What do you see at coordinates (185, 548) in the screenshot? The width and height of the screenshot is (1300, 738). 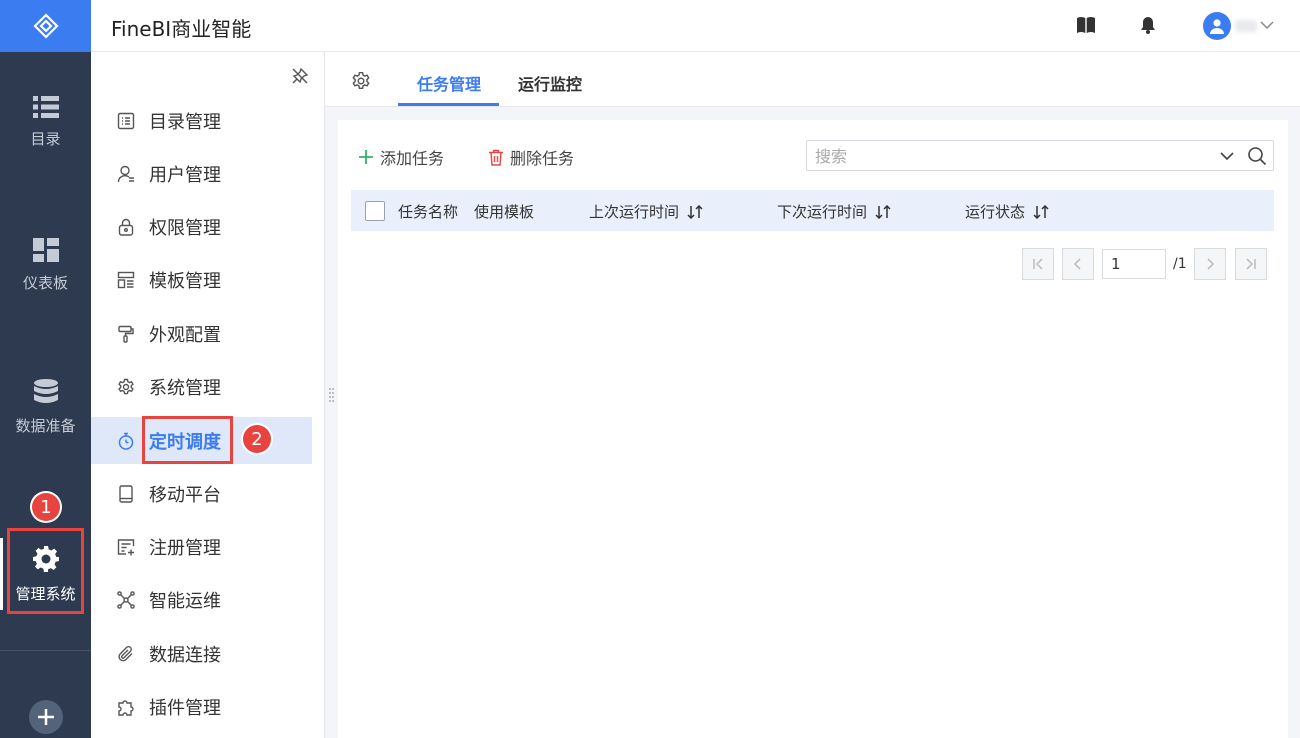 I see `menu-item-label: 注册管理` at bounding box center [185, 548].